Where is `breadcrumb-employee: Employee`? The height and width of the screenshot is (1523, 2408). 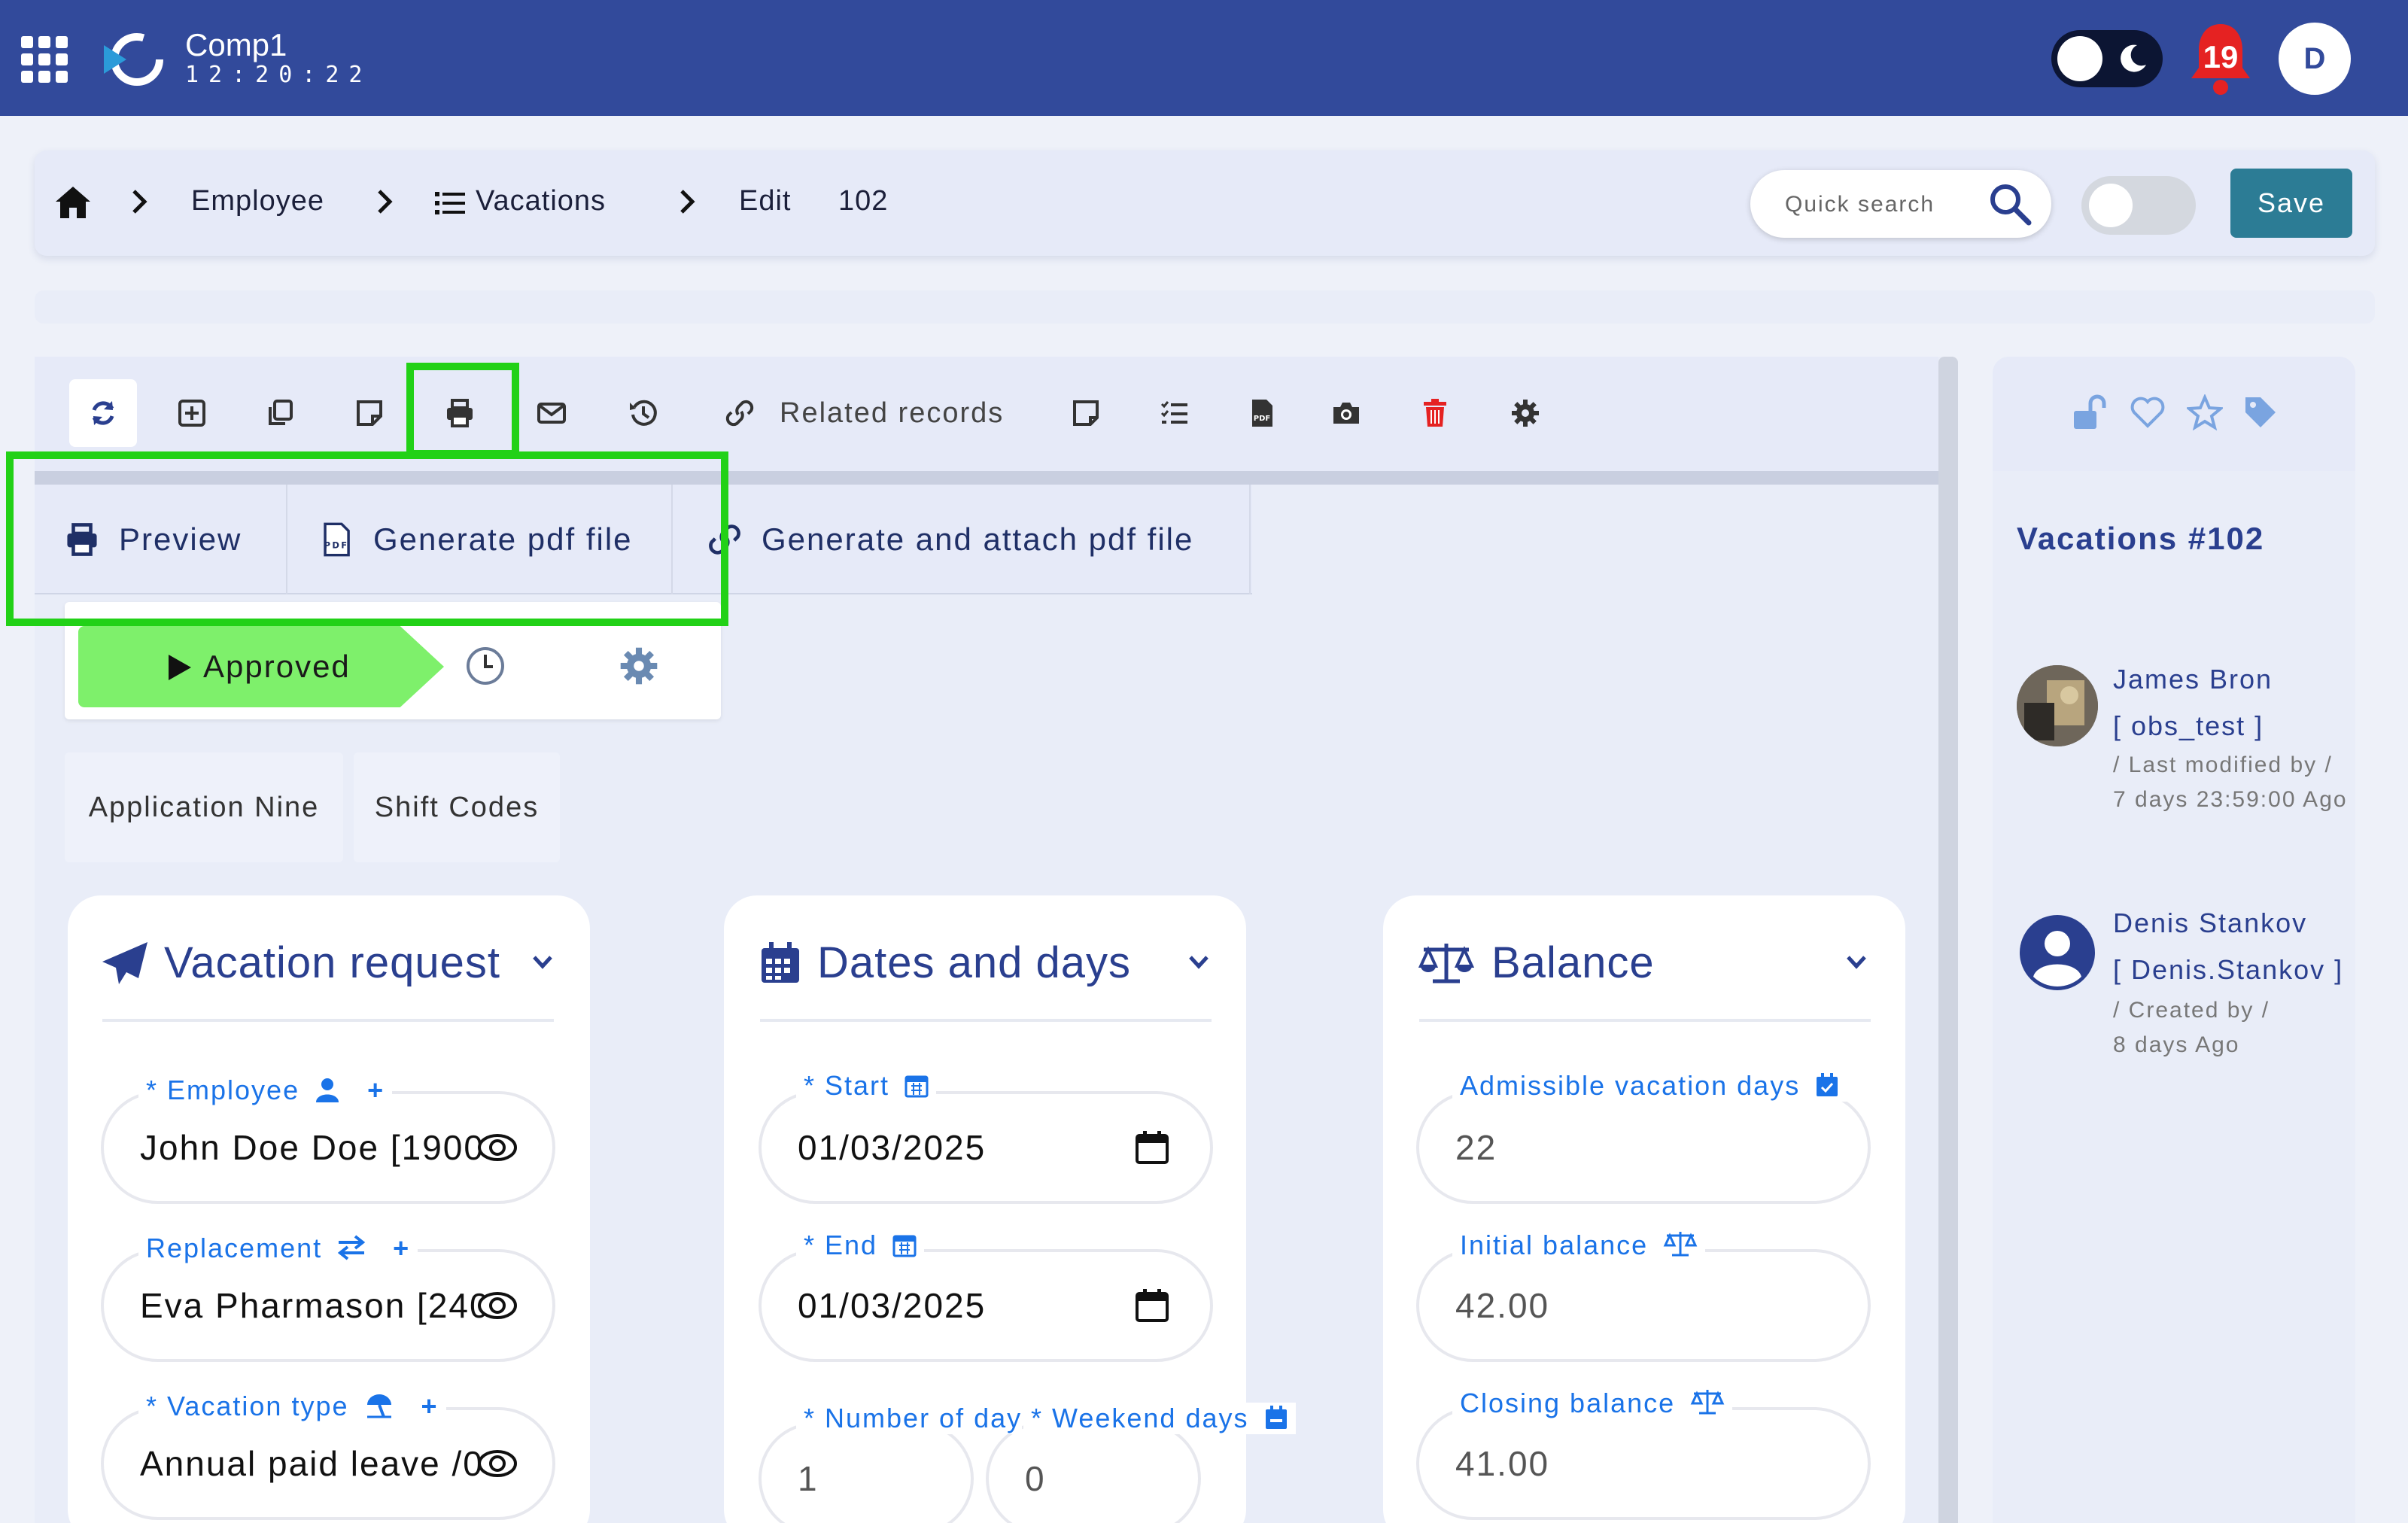
breadcrumb-employee: Employee is located at coordinates (257, 201).